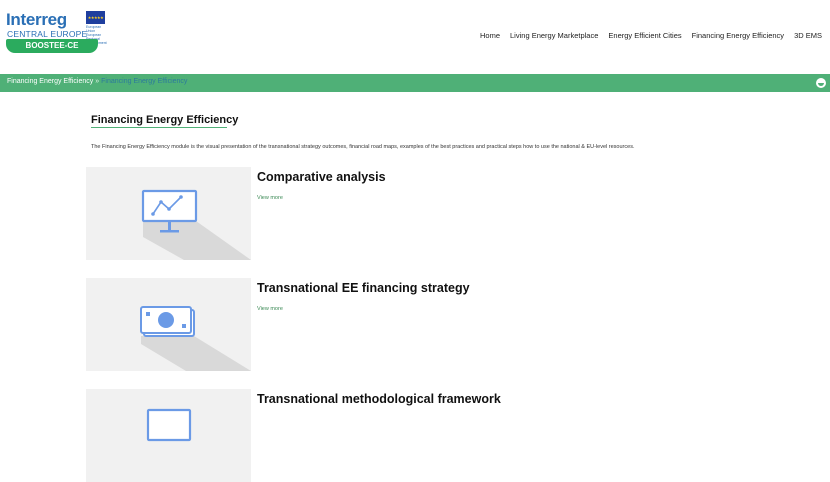  What do you see at coordinates (50, 81) in the screenshot?
I see `breadcrumb-parent: Financing Energy Efficiency` at bounding box center [50, 81].